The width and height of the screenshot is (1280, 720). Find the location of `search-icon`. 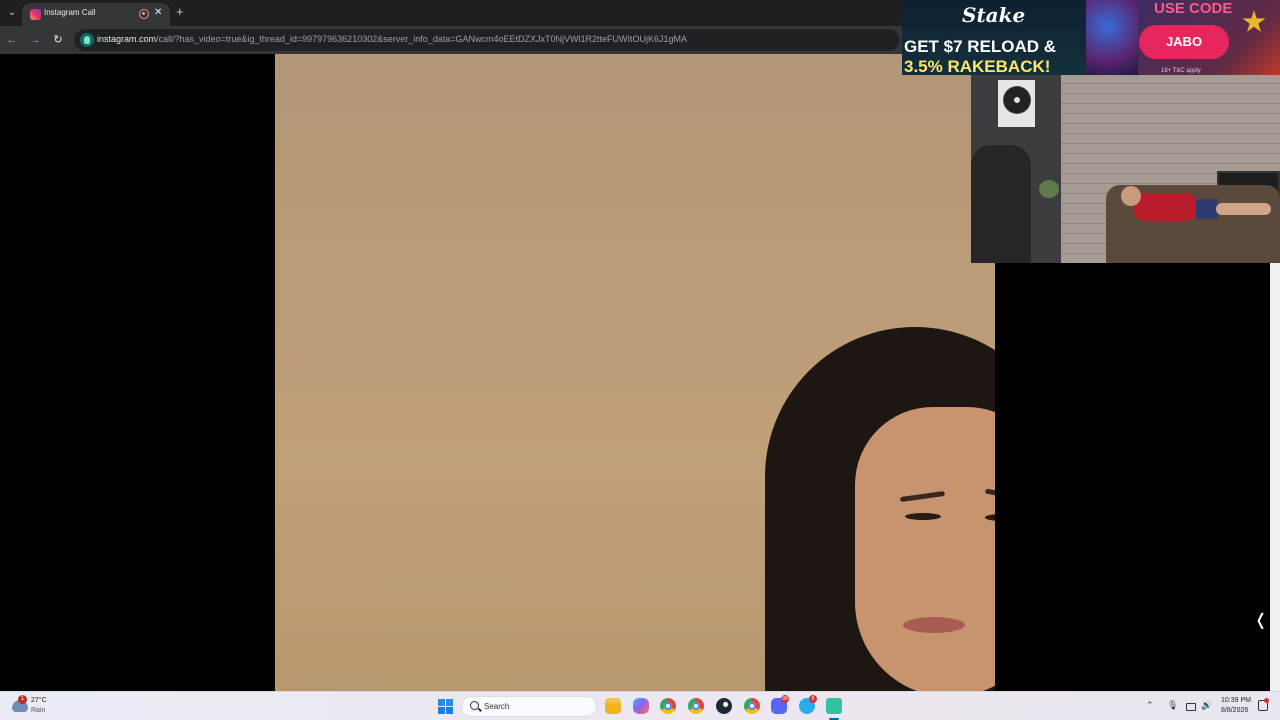

search-icon is located at coordinates (474, 705).